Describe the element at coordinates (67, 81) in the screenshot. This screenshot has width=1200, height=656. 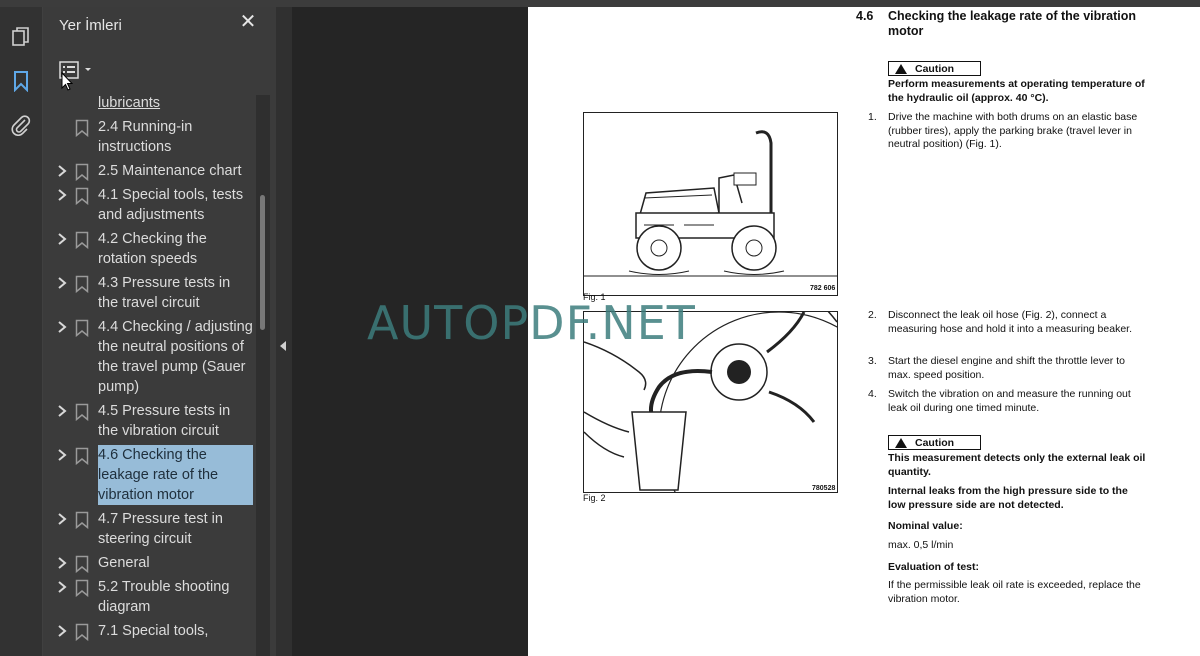
I see `mouse-cursor-icon` at that location.